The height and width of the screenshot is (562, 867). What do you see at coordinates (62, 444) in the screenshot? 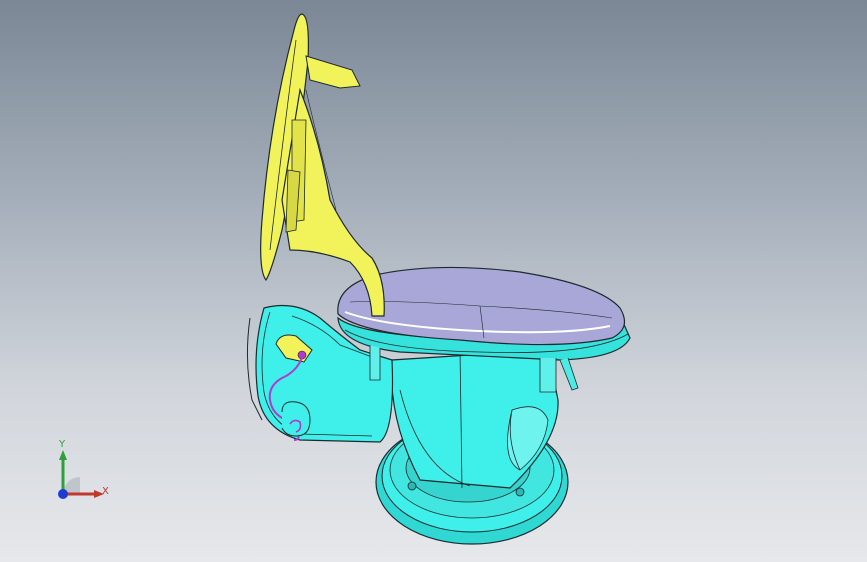
I see `y-axis-label: Y` at bounding box center [62, 444].